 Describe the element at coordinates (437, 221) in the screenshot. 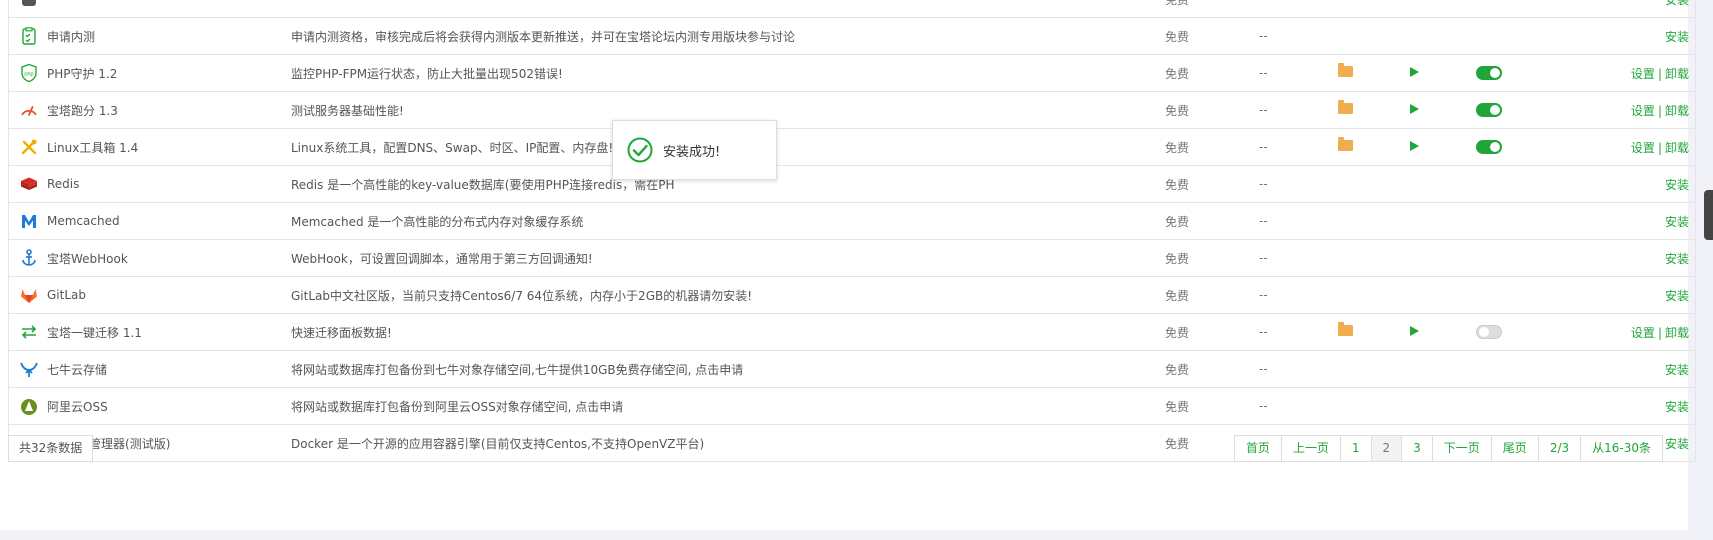

I see `plugin-description: Memcached 是一个高性能的分布式内存对象缓存系统` at that location.